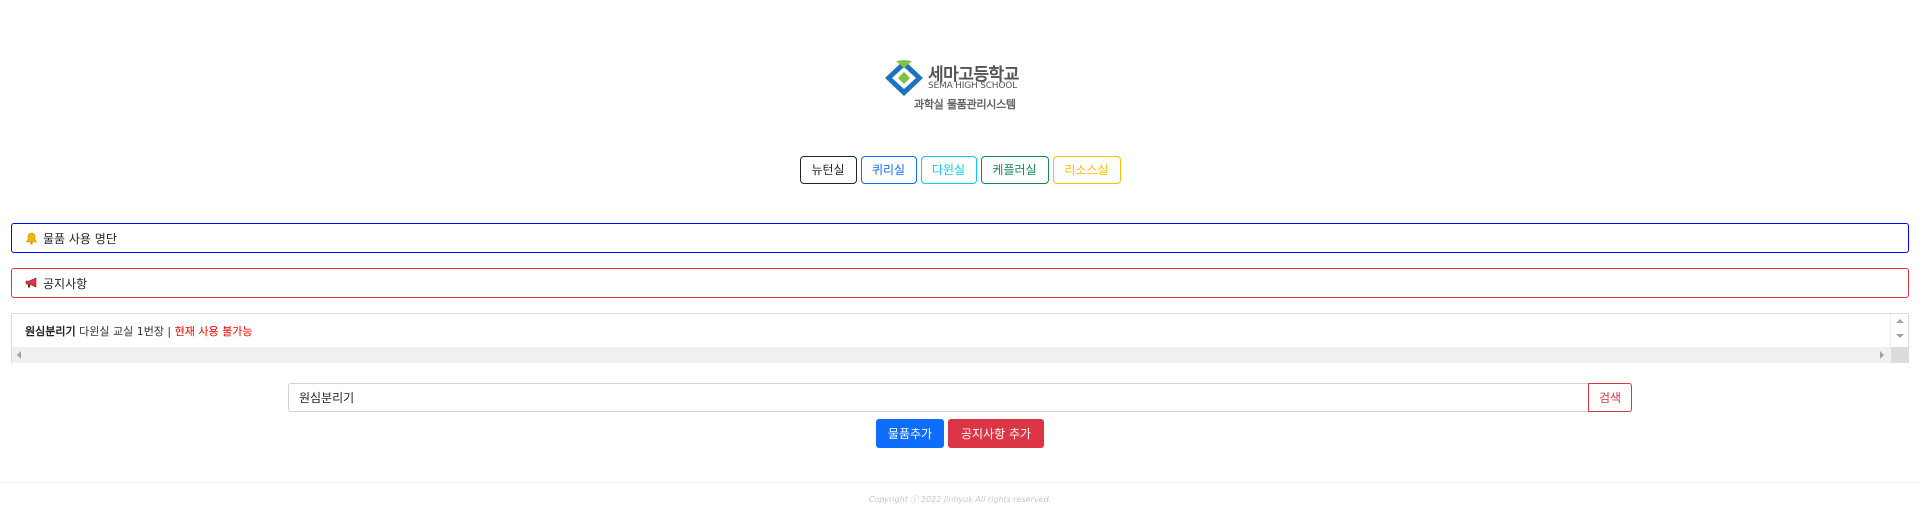  I want to click on lab-button-darwin: 다윈실, so click(948, 170).